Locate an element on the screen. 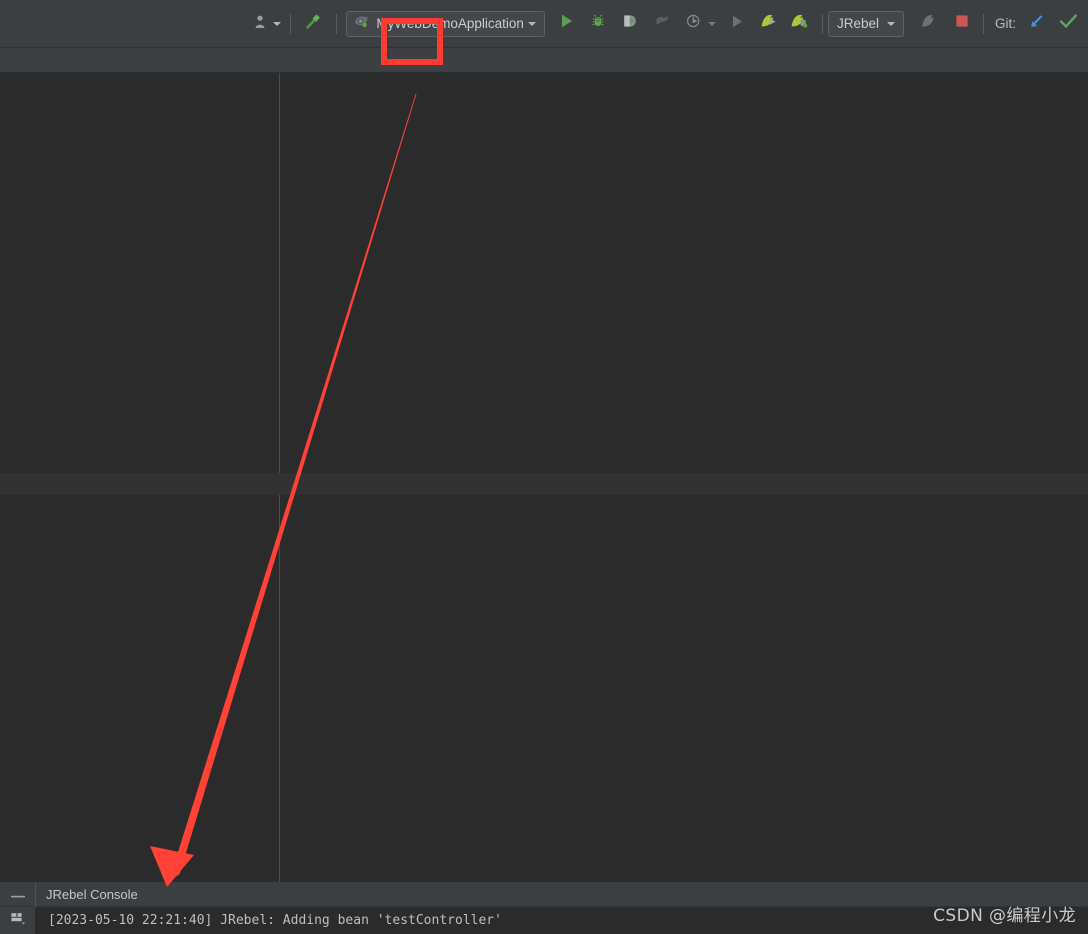 The width and height of the screenshot is (1088, 934). profiler-button is located at coordinates (662, 24).